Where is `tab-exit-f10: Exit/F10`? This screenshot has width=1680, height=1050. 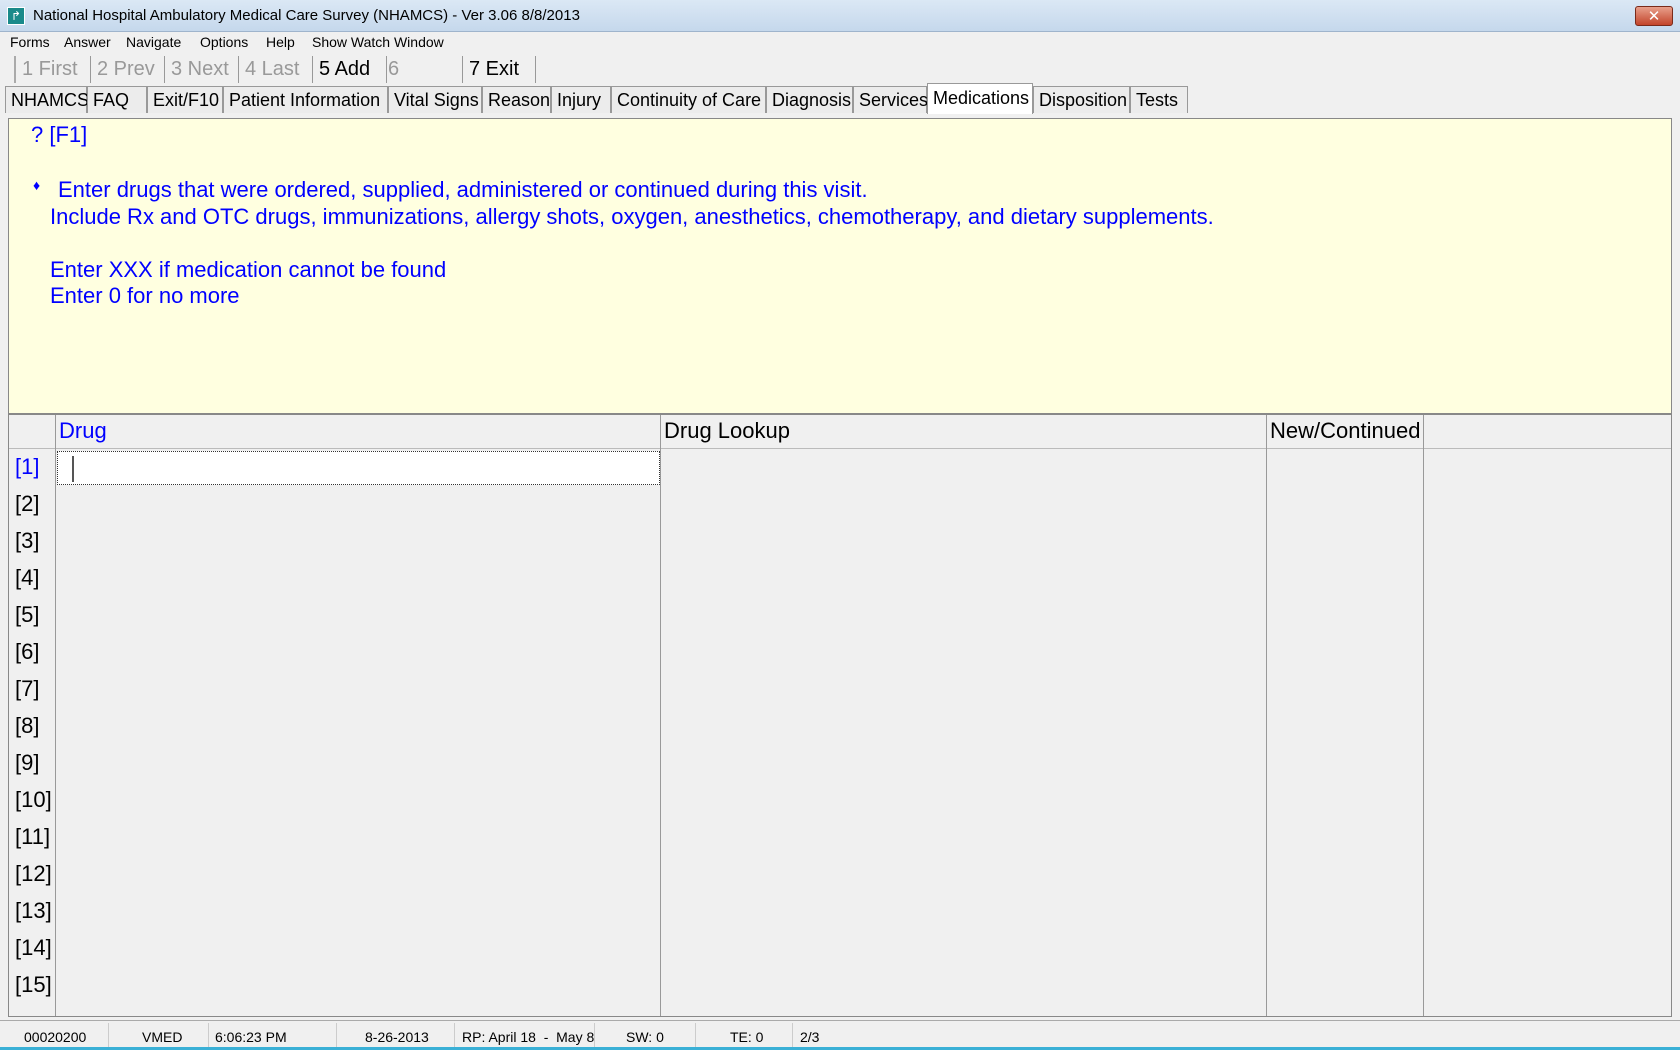
tab-exit-f10: Exit/F10 is located at coordinates (185, 99).